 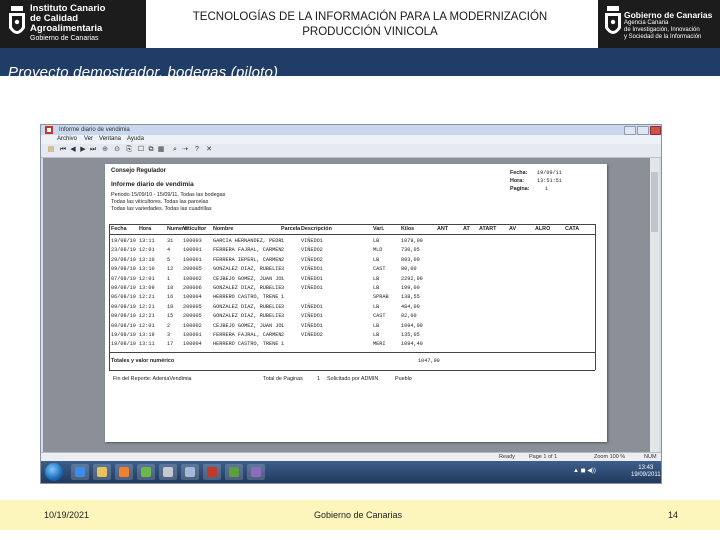 What do you see at coordinates (192, 344) in the screenshot?
I see `table-cell: 100004` at bounding box center [192, 344].